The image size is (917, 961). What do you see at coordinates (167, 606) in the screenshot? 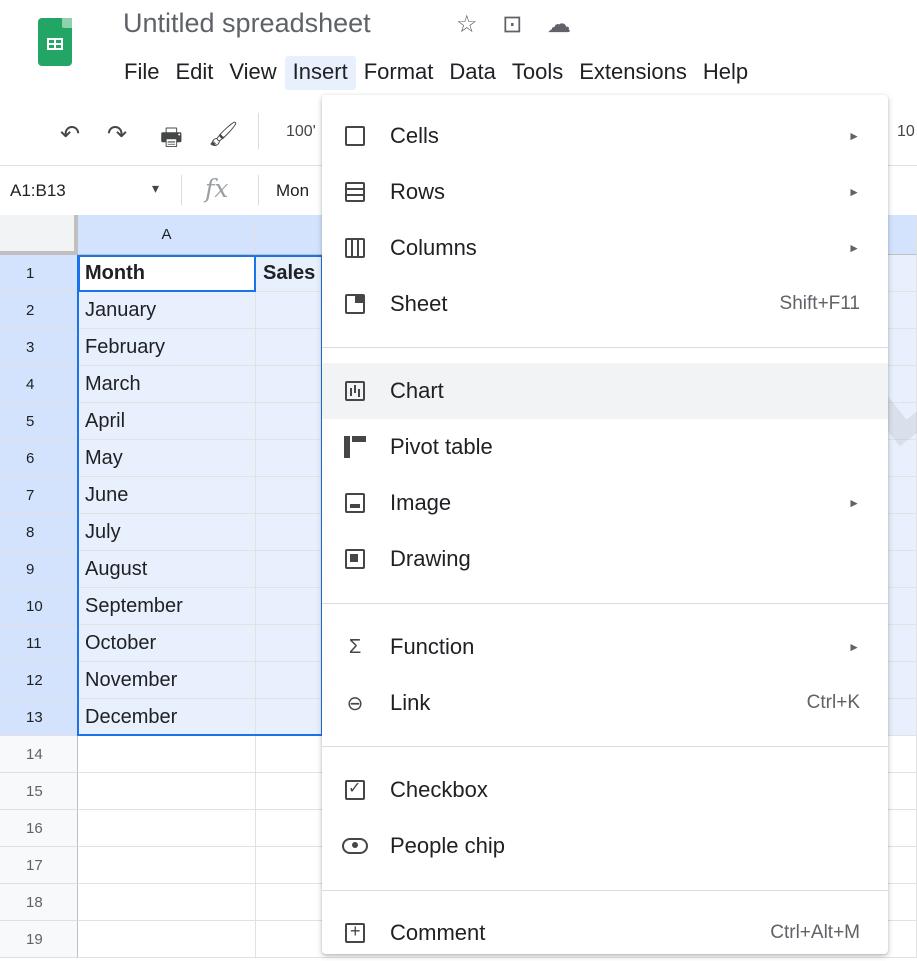
I see `cell-a: September` at bounding box center [167, 606].